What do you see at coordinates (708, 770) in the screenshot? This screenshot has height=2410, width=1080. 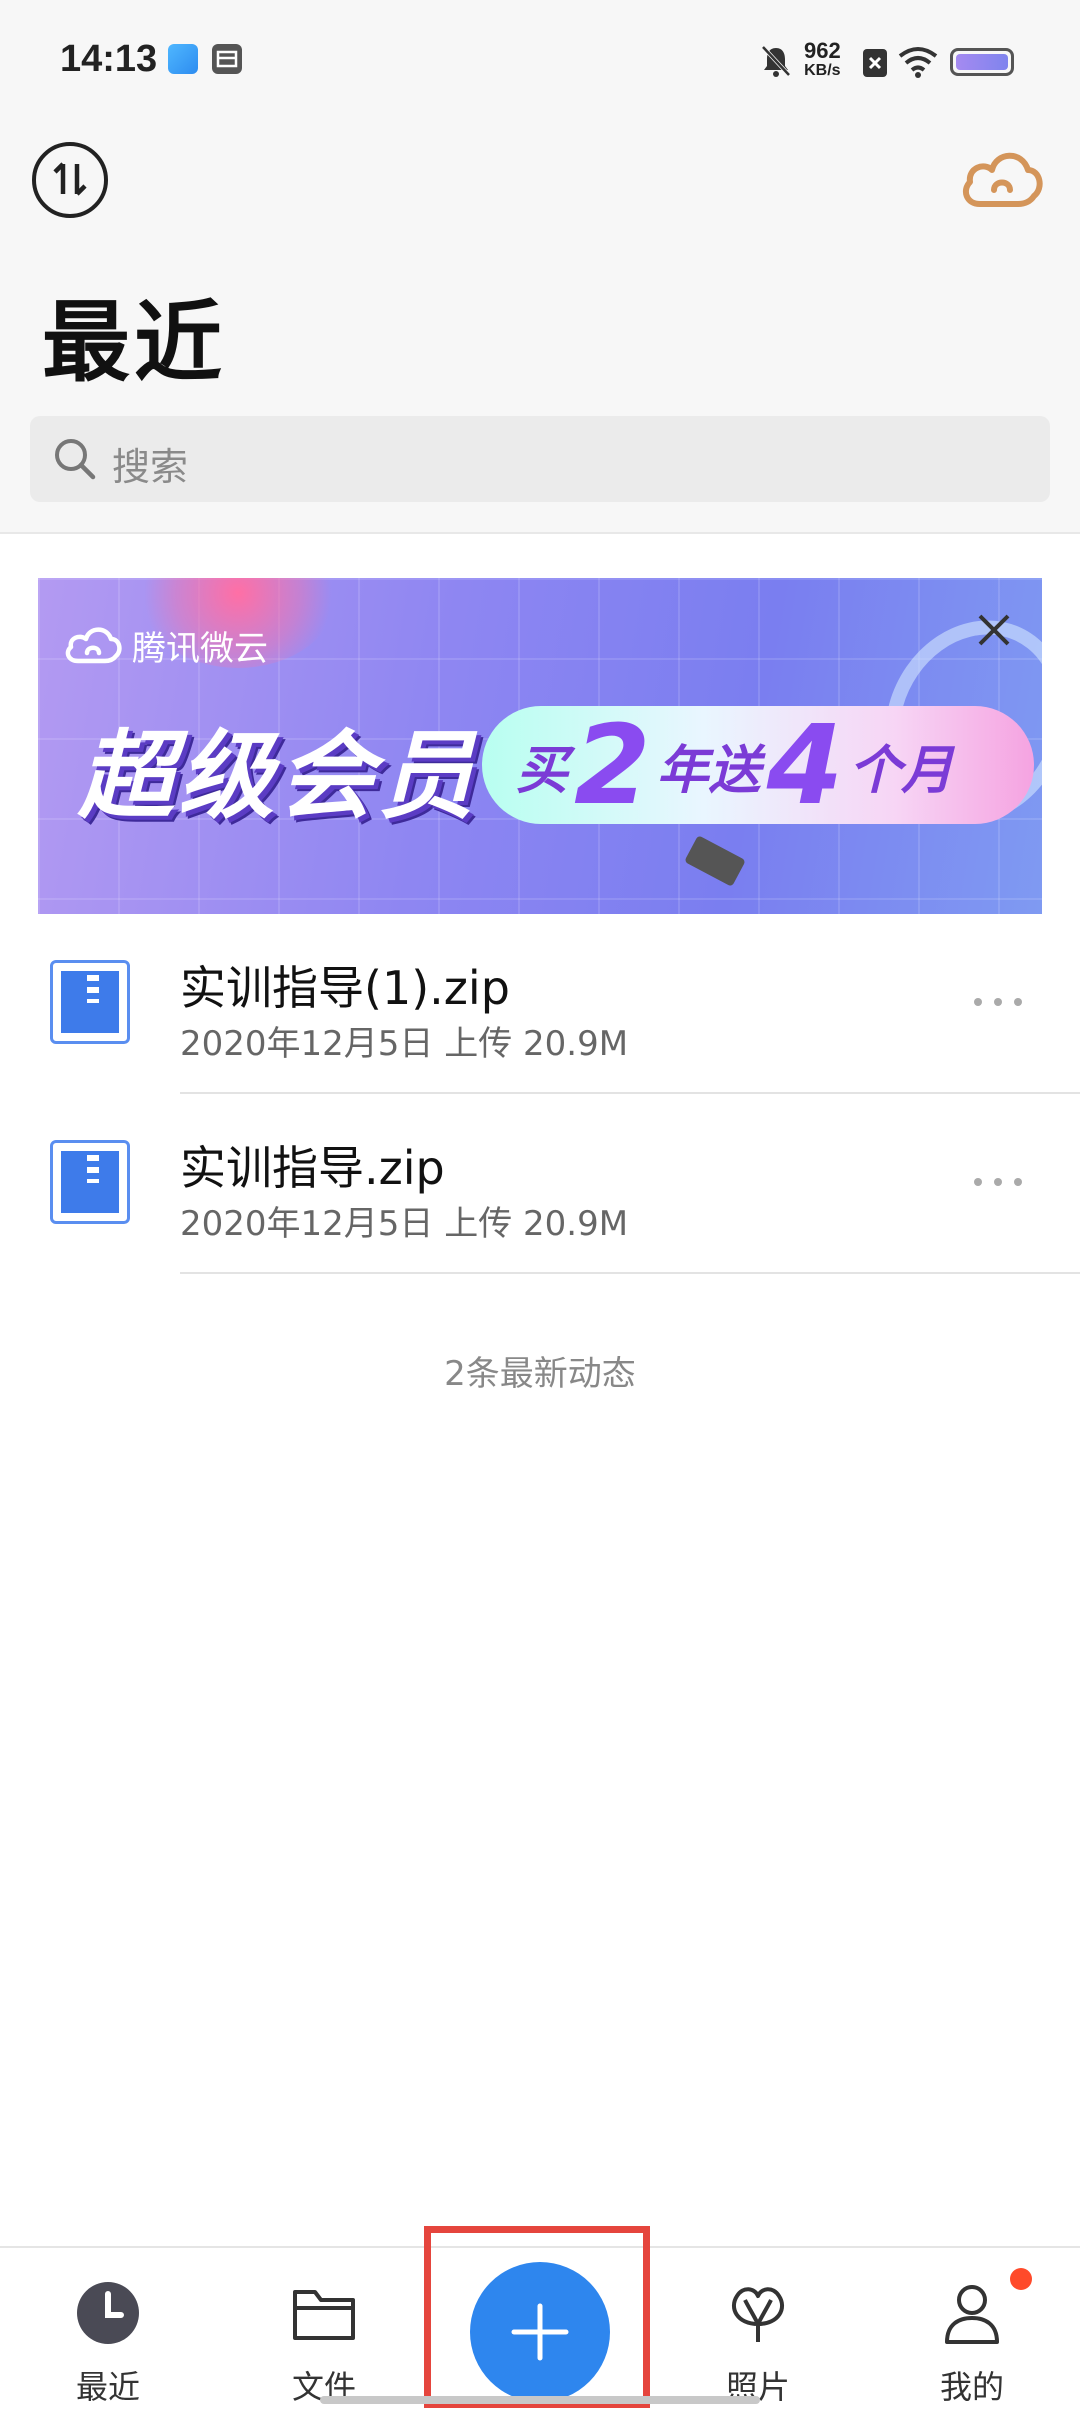 I see `offer-gift-text: 年送` at bounding box center [708, 770].